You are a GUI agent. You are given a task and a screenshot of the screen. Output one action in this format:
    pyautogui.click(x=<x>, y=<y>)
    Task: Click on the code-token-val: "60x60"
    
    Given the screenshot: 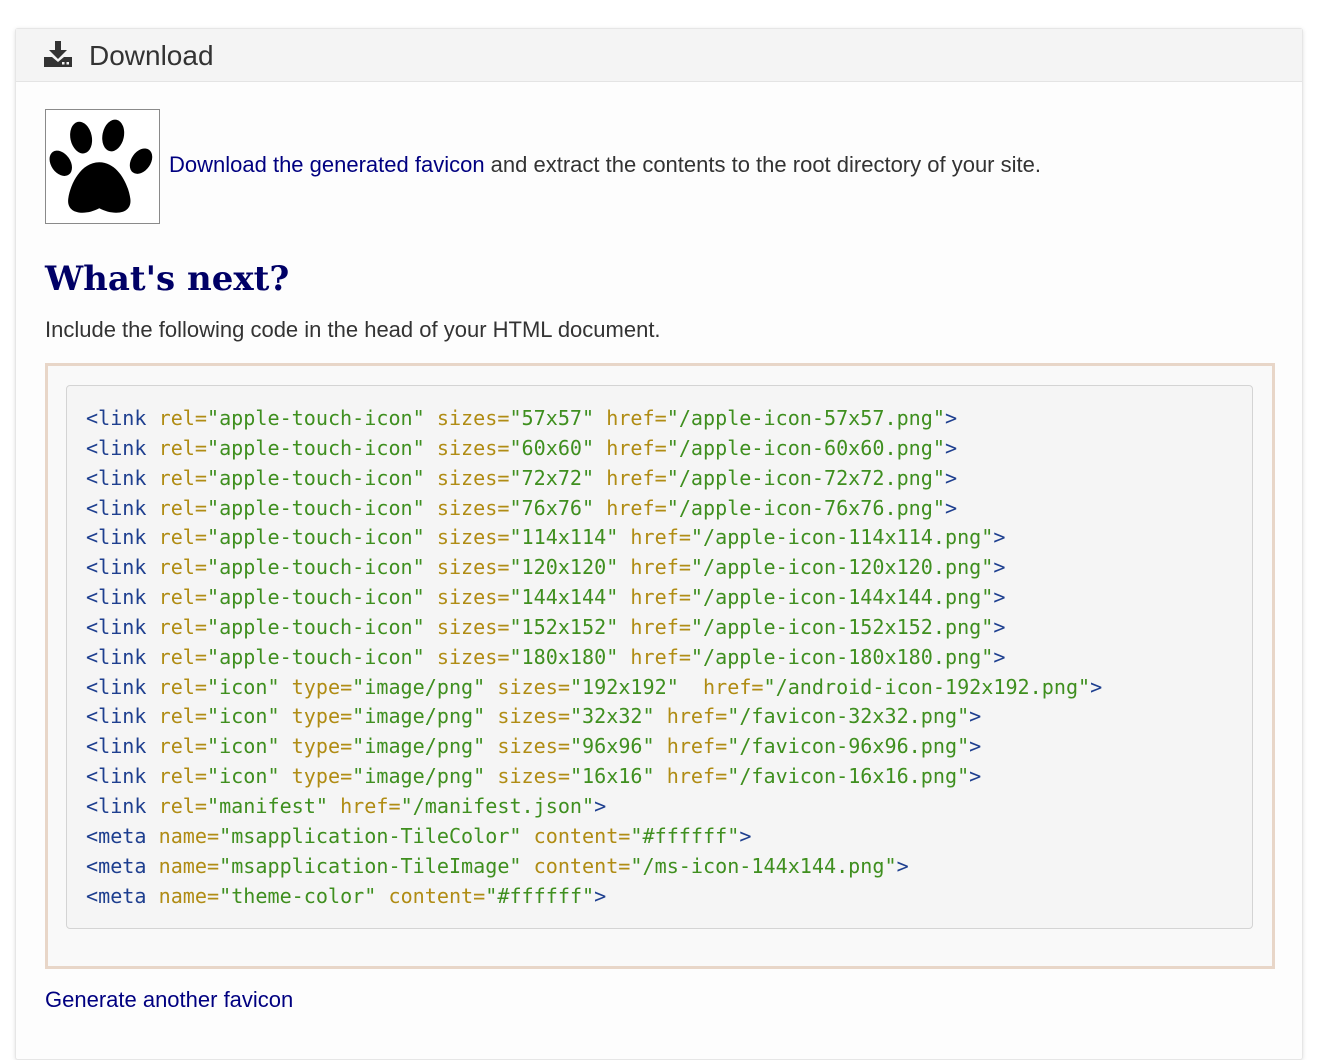 What is the action you would take?
    pyautogui.click(x=552, y=447)
    